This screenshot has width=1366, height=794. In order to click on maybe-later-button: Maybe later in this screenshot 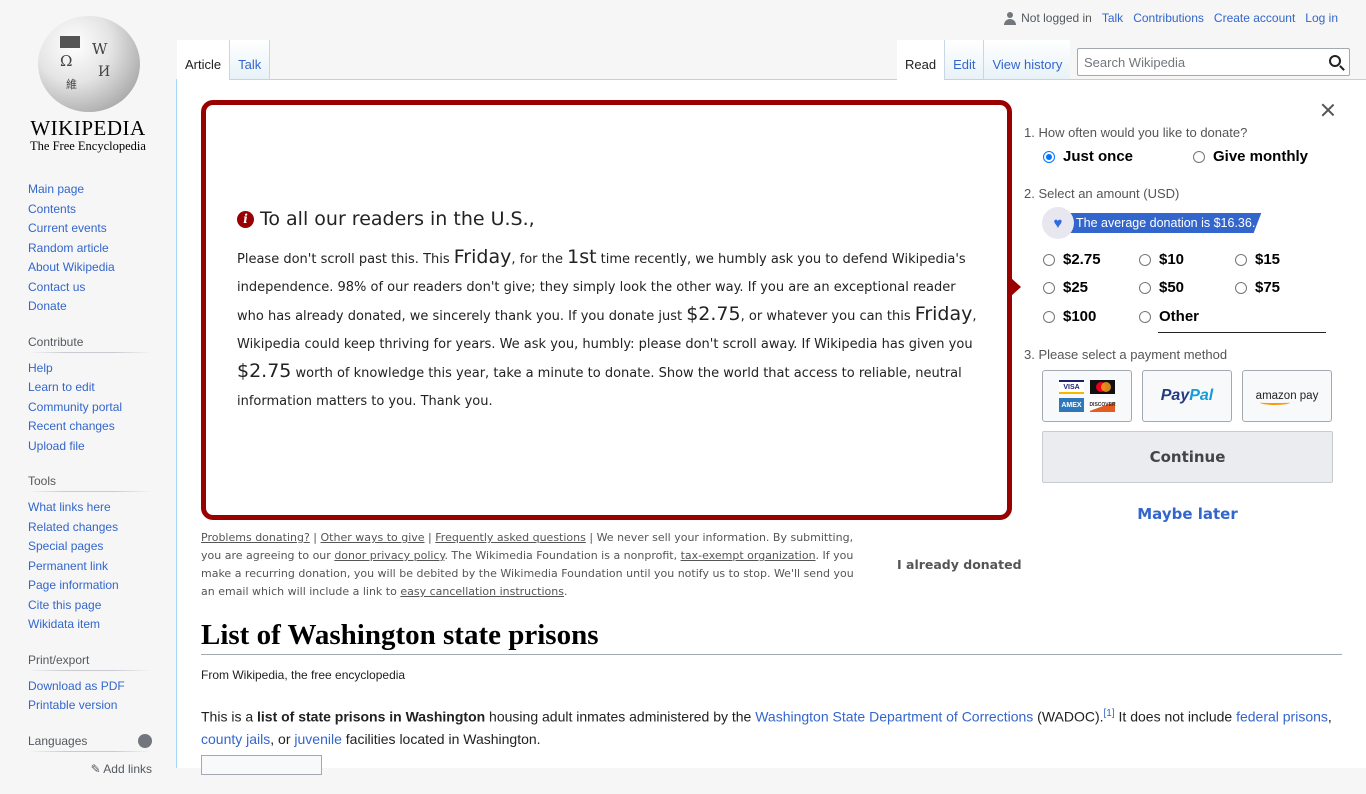, I will do `click(1187, 514)`.